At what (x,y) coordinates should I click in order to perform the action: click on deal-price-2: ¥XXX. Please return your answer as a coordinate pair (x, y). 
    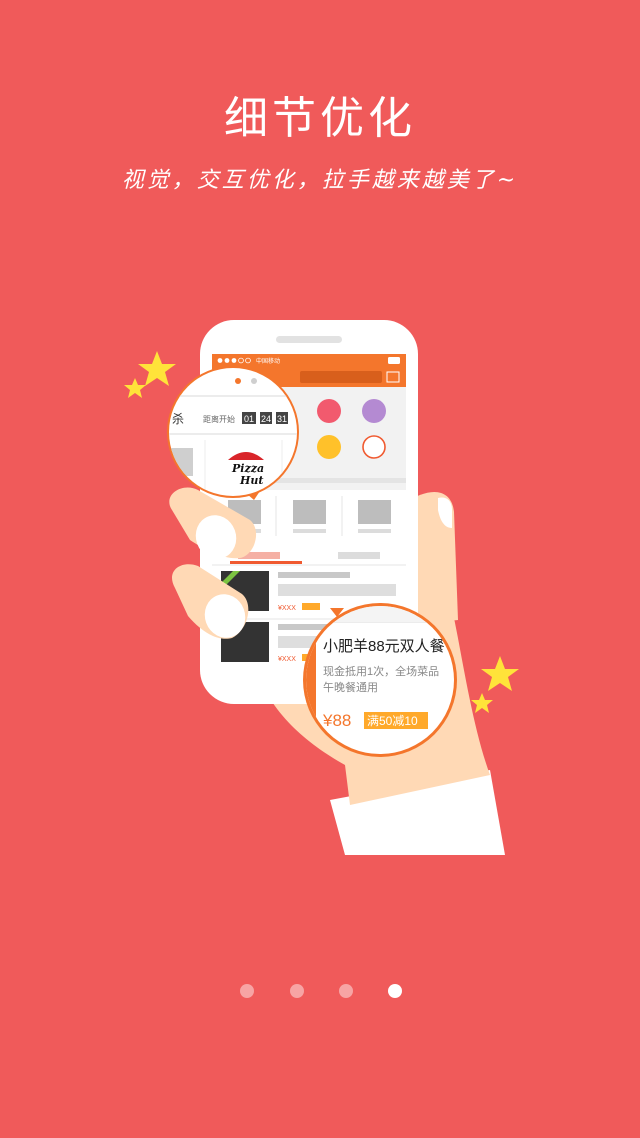
    Looking at the image, I should click on (287, 659).